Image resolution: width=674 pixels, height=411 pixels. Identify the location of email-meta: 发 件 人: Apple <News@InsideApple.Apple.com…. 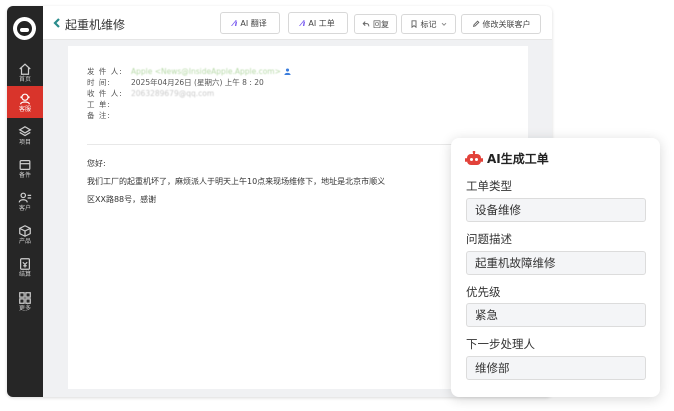
(189, 93).